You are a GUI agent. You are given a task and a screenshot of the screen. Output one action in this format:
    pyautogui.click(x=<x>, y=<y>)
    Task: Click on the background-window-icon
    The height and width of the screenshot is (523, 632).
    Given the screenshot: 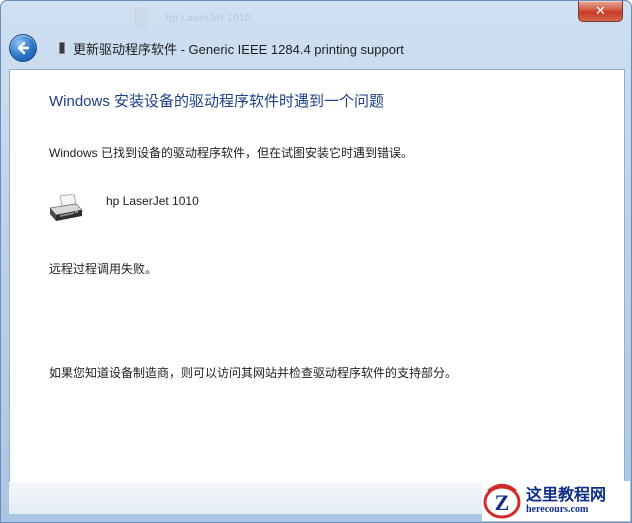 What is the action you would take?
    pyautogui.click(x=141, y=18)
    